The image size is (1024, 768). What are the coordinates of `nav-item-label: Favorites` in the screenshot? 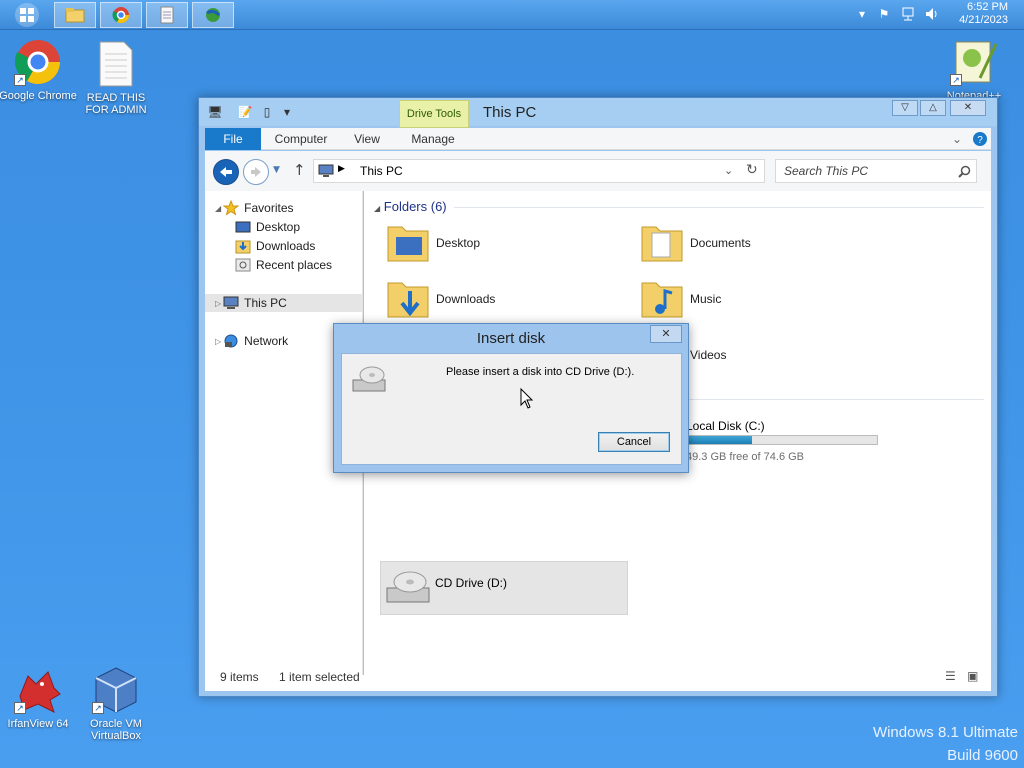 It's located at (269, 208).